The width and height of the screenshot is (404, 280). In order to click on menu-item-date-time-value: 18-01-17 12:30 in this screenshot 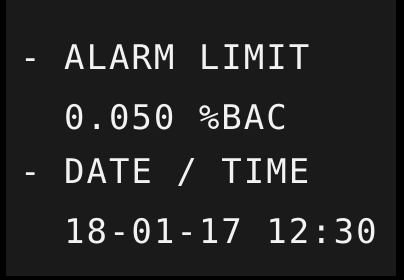, I will do `click(221, 232)`.